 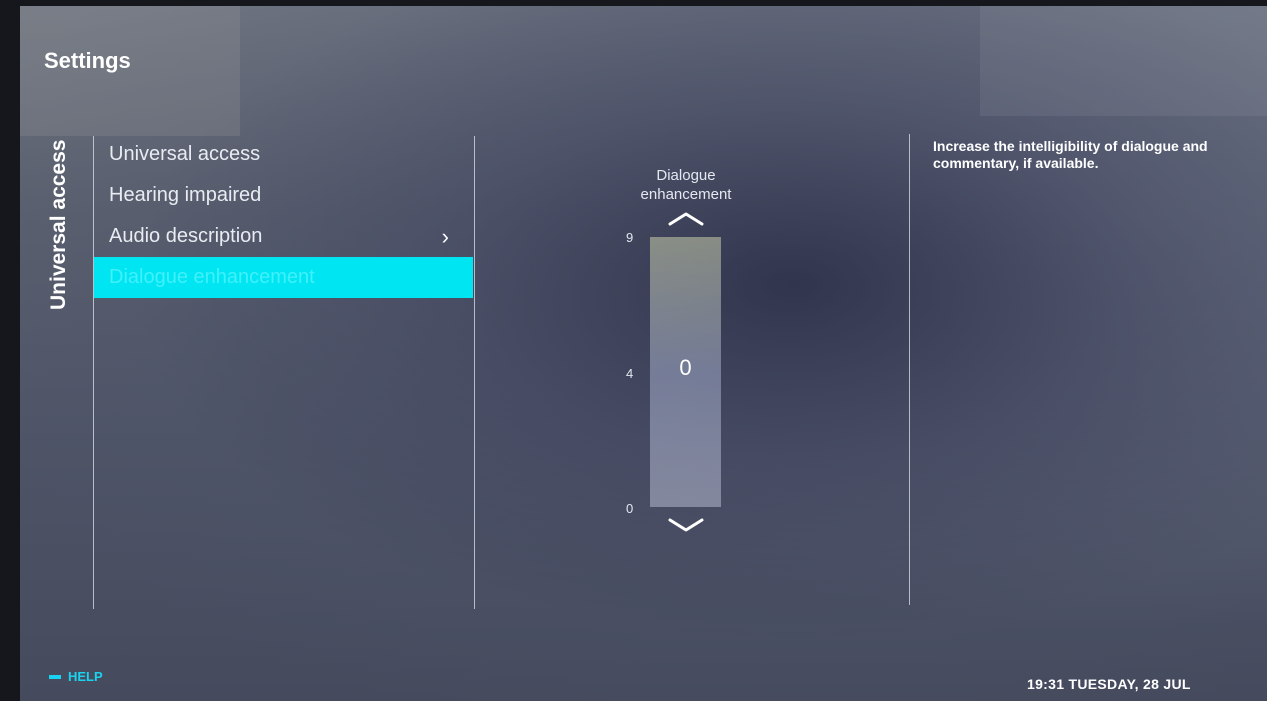 I want to click on slider-title: Dialogue enhancement, so click(x=686, y=185).